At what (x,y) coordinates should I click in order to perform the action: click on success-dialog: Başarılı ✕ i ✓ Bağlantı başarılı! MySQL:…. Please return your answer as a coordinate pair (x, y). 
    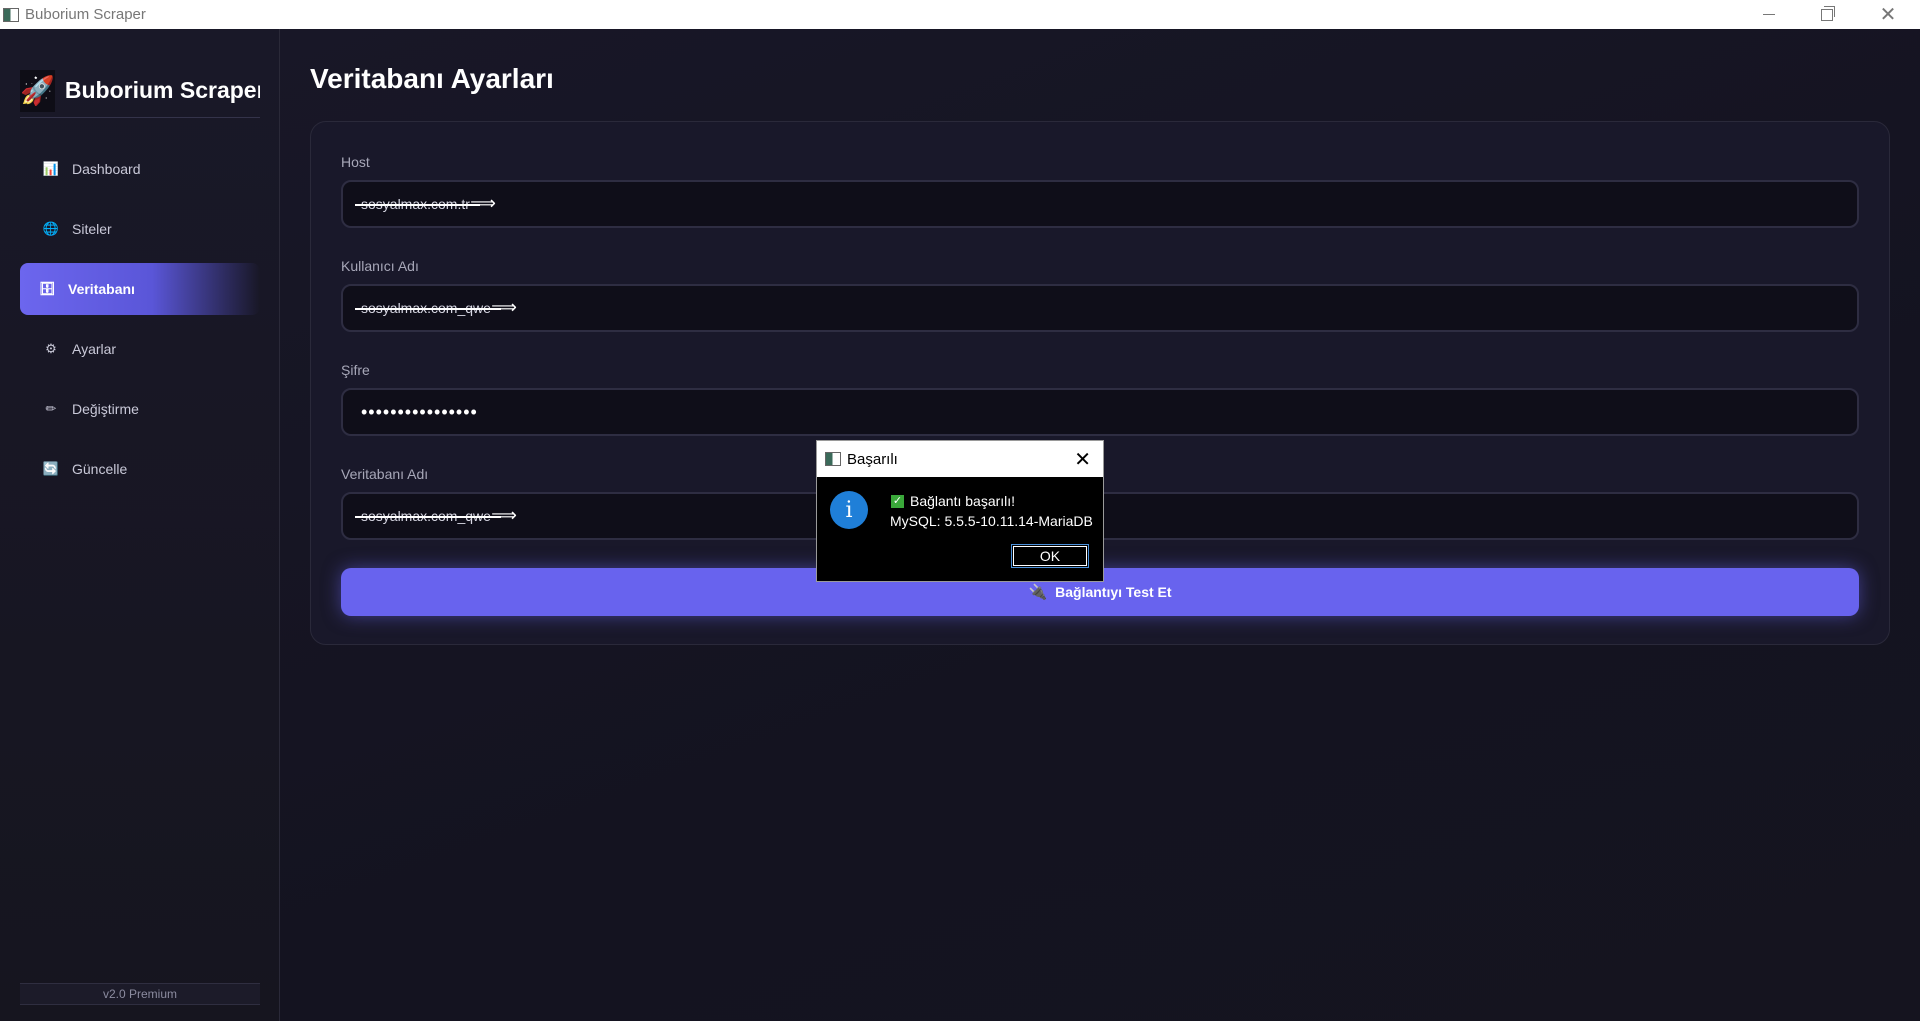
    Looking at the image, I should click on (960, 511).